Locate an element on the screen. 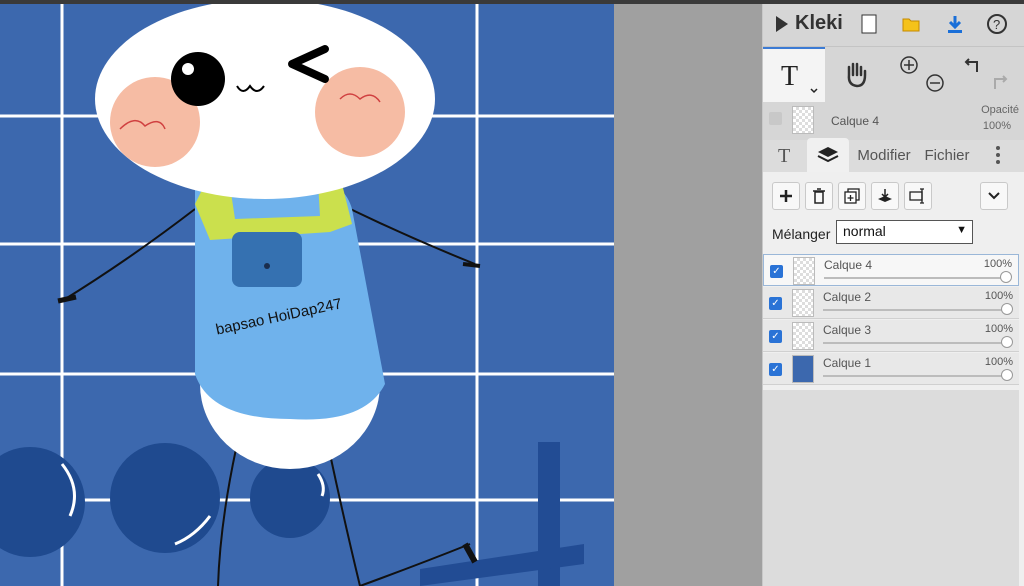  app-logo-text: Kleki is located at coordinates (819, 23).